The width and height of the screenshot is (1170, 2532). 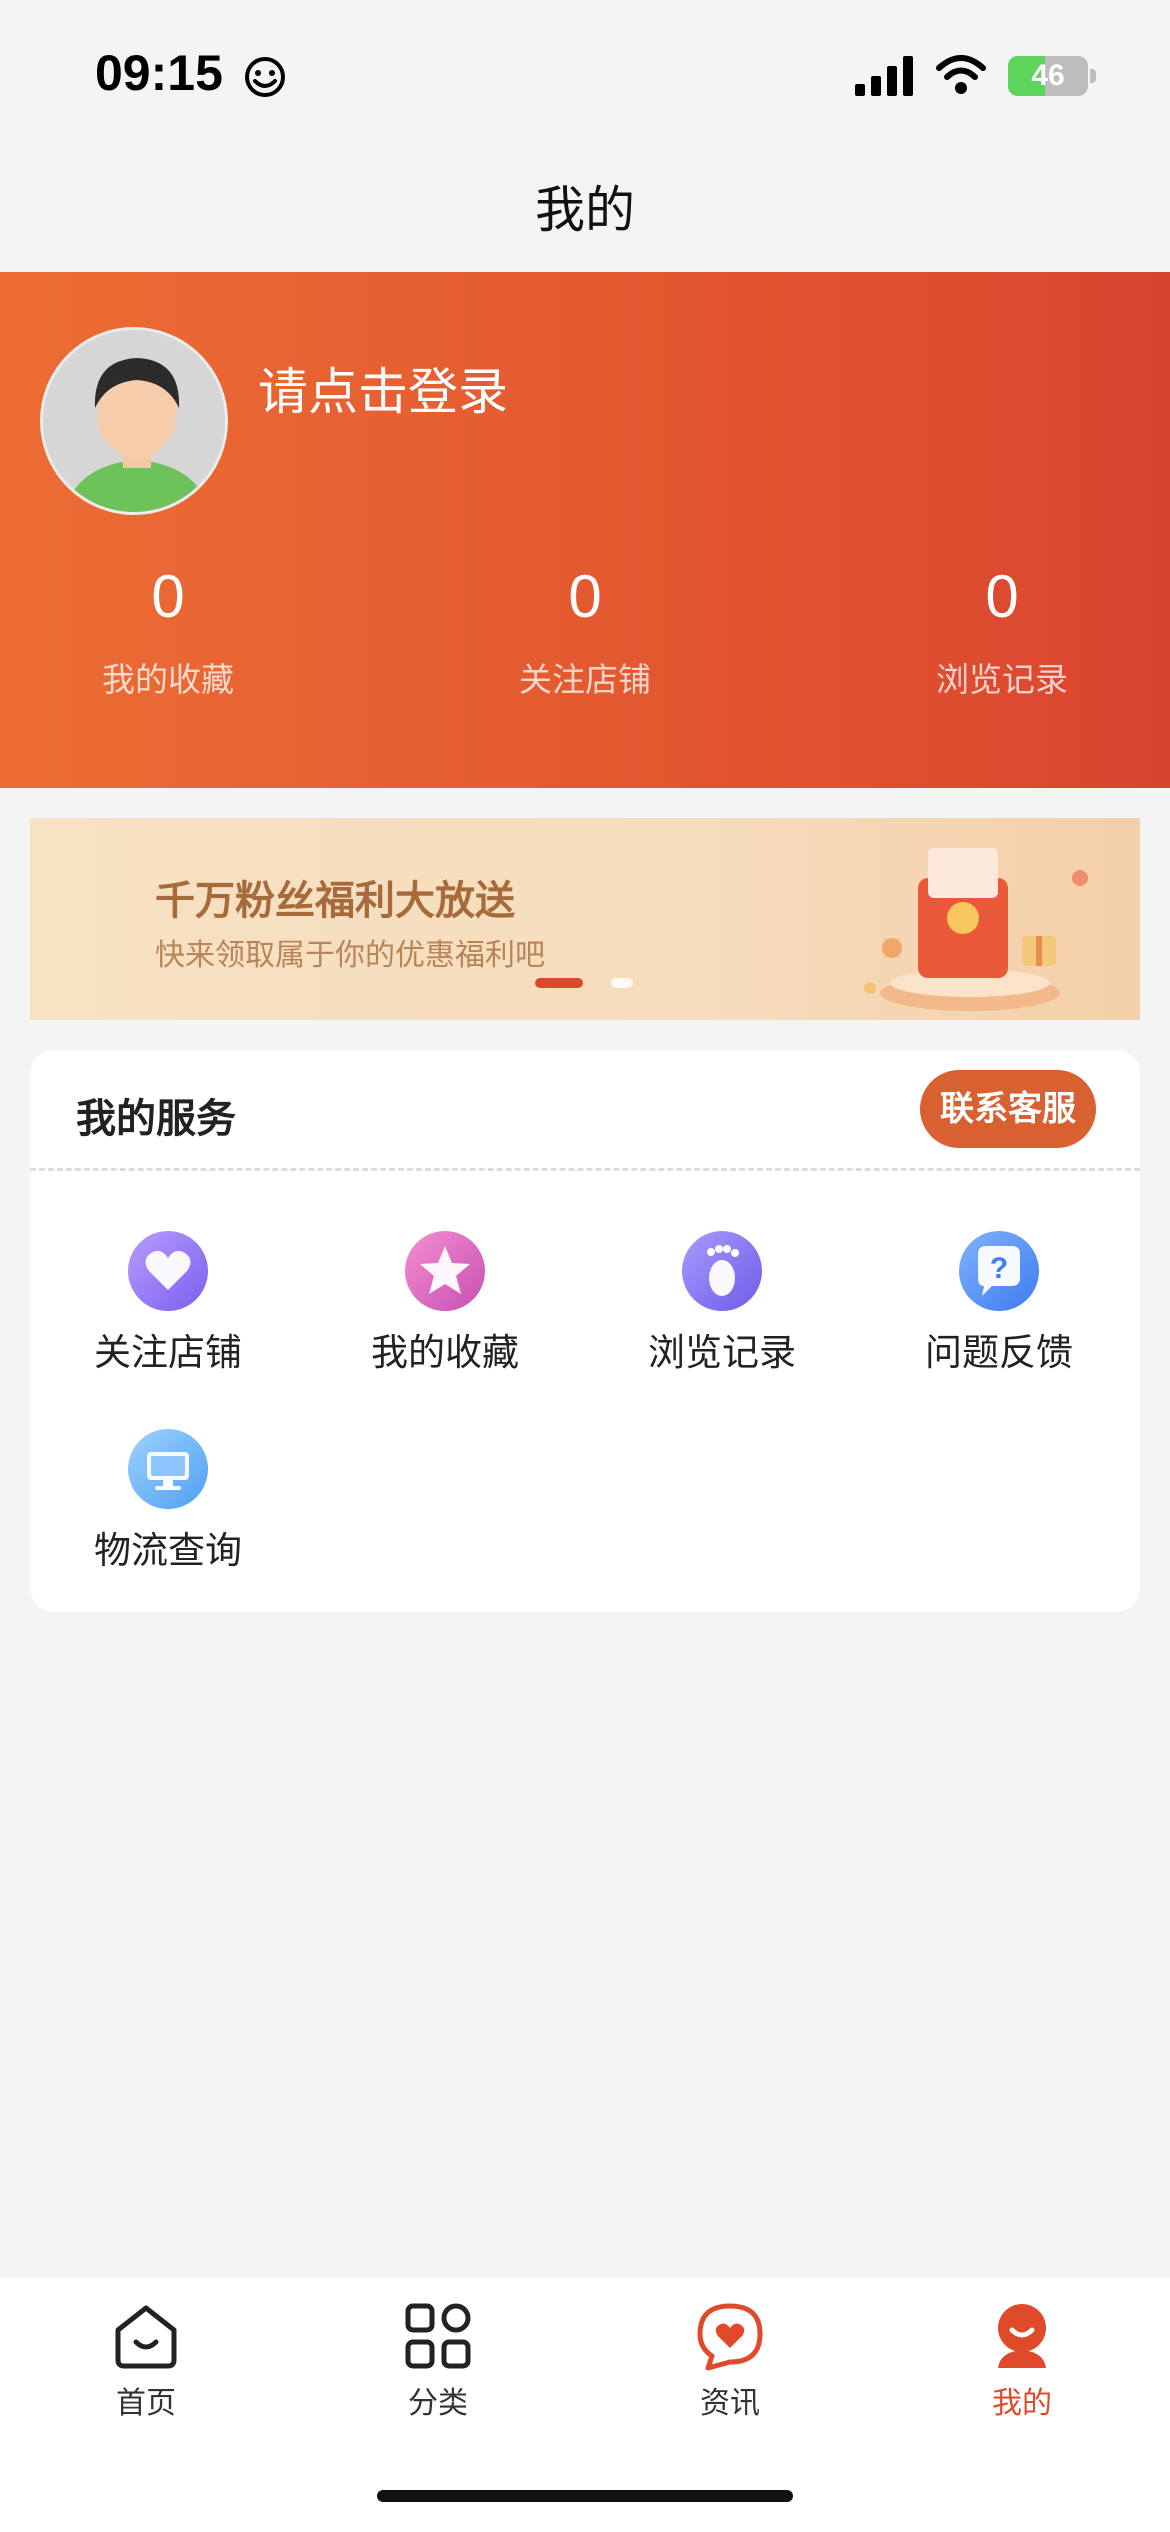 I want to click on banner-dot-active, so click(x=559, y=983).